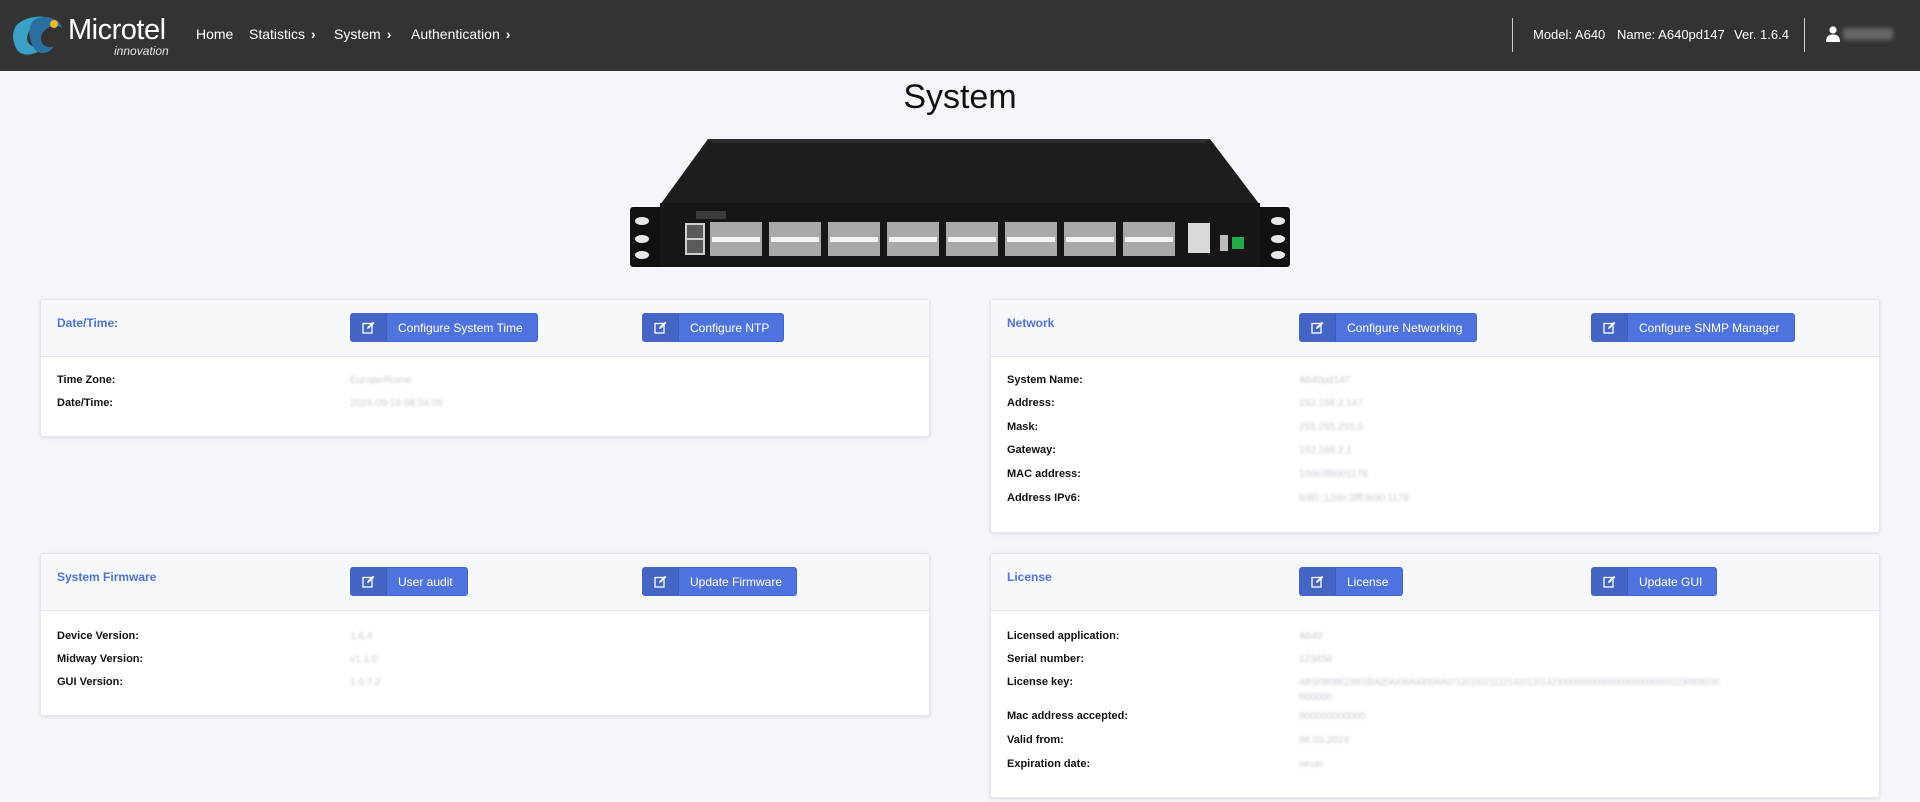  Describe the element at coordinates (736, 581) in the screenshot. I see `update-firmware-label: Update Firmware` at that location.